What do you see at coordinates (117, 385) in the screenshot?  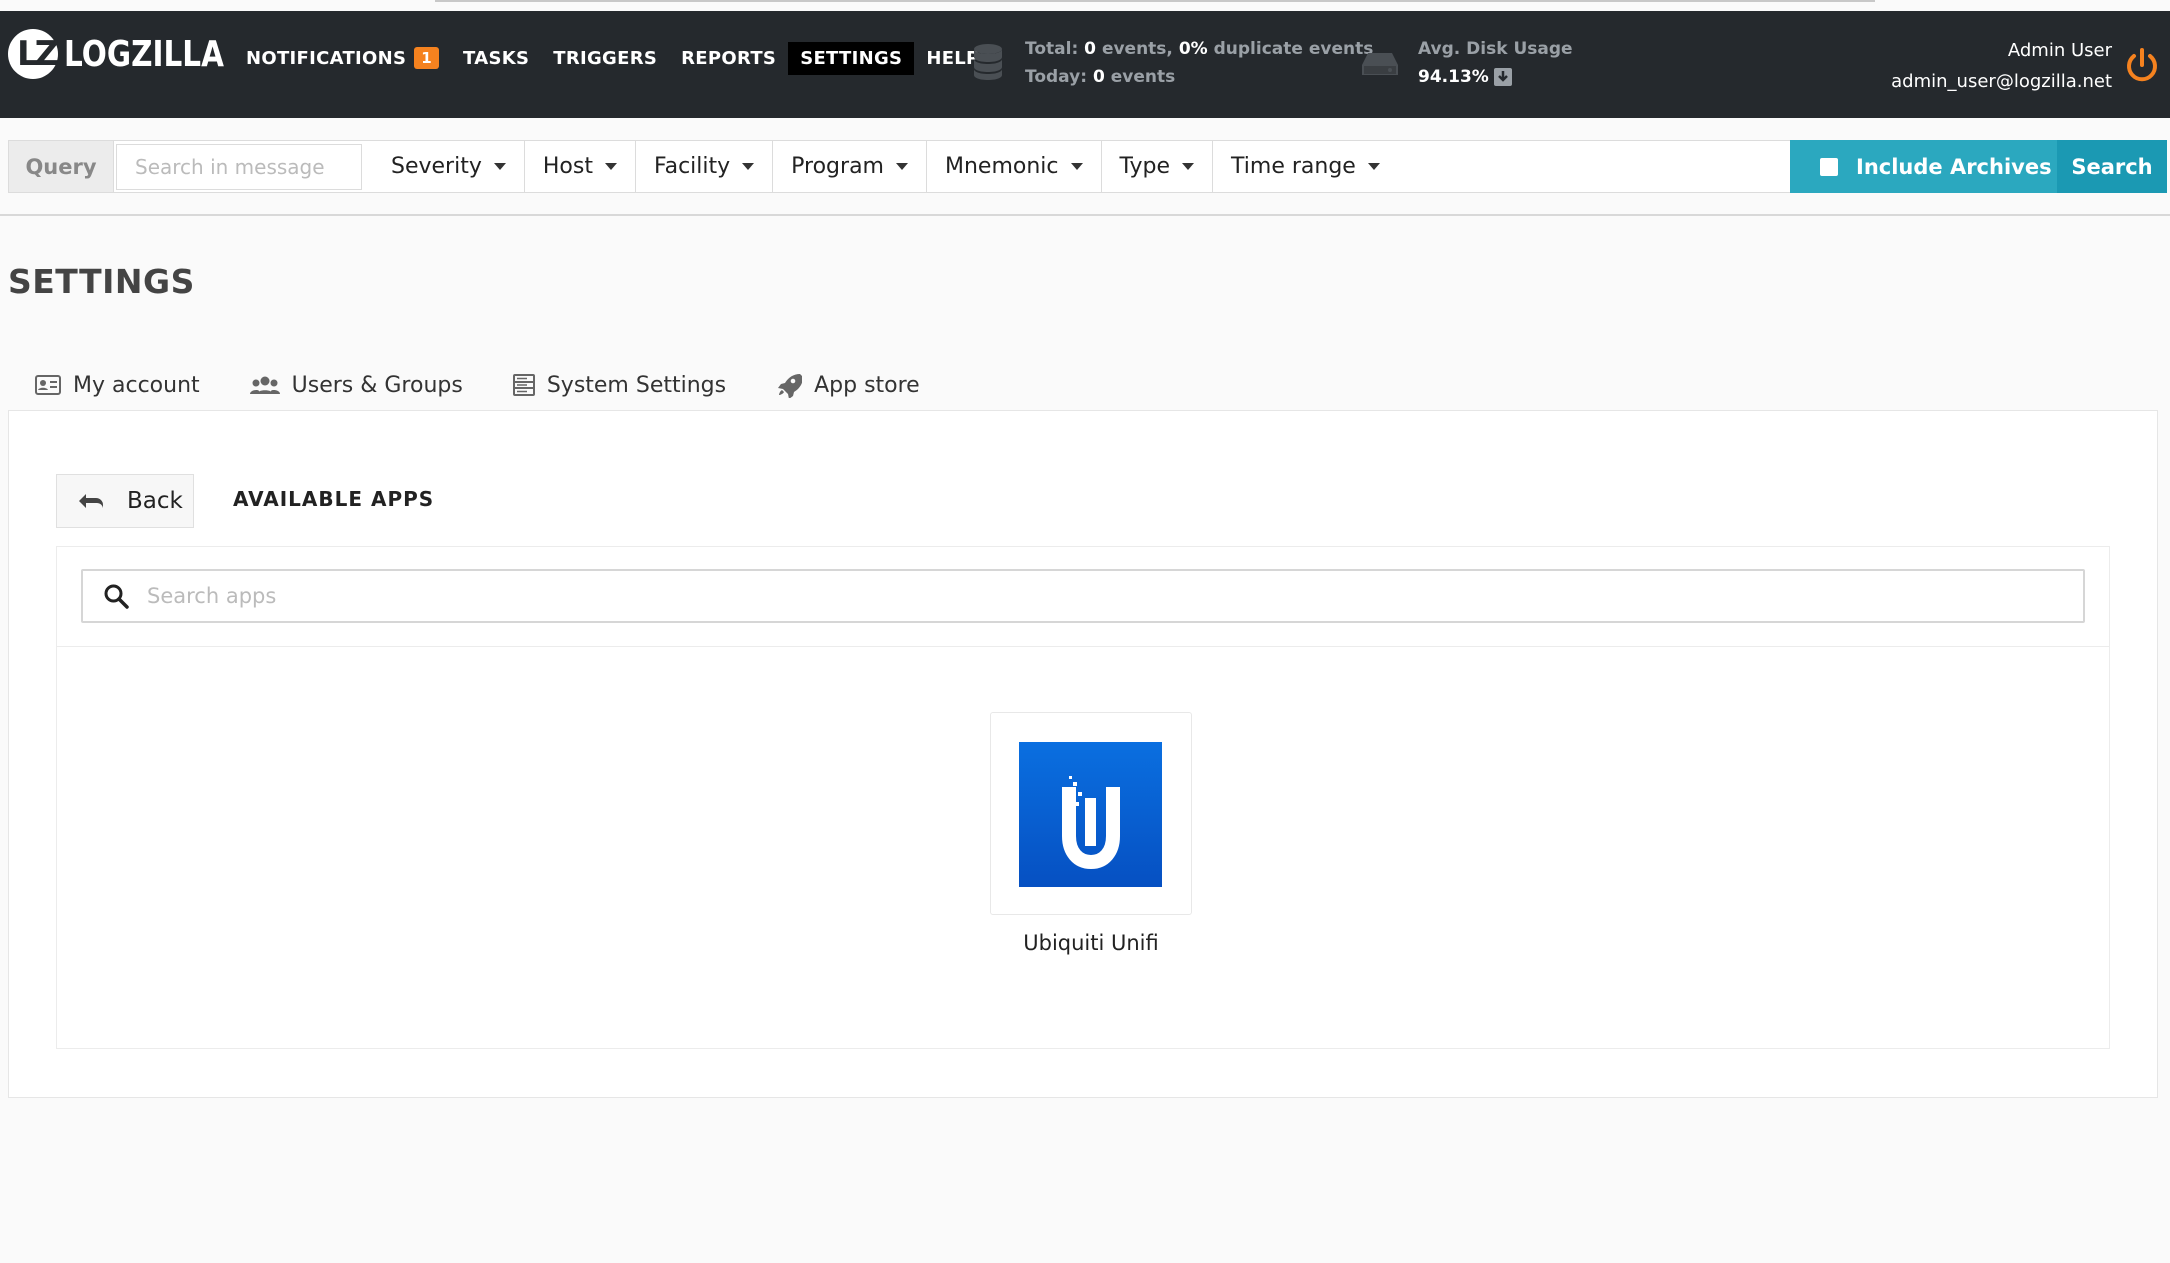 I see `tab-my-account: My account` at bounding box center [117, 385].